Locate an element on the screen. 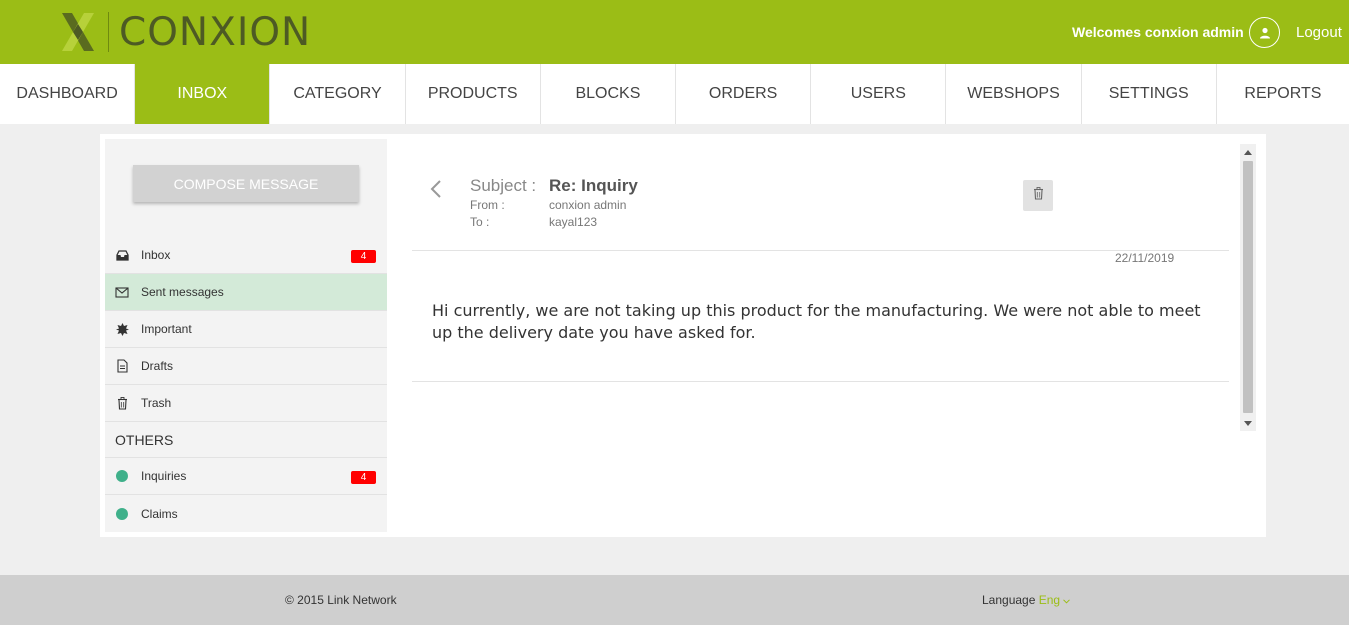 The height and width of the screenshot is (625, 1349). inbox-tray-icon is located at coordinates (122, 255).